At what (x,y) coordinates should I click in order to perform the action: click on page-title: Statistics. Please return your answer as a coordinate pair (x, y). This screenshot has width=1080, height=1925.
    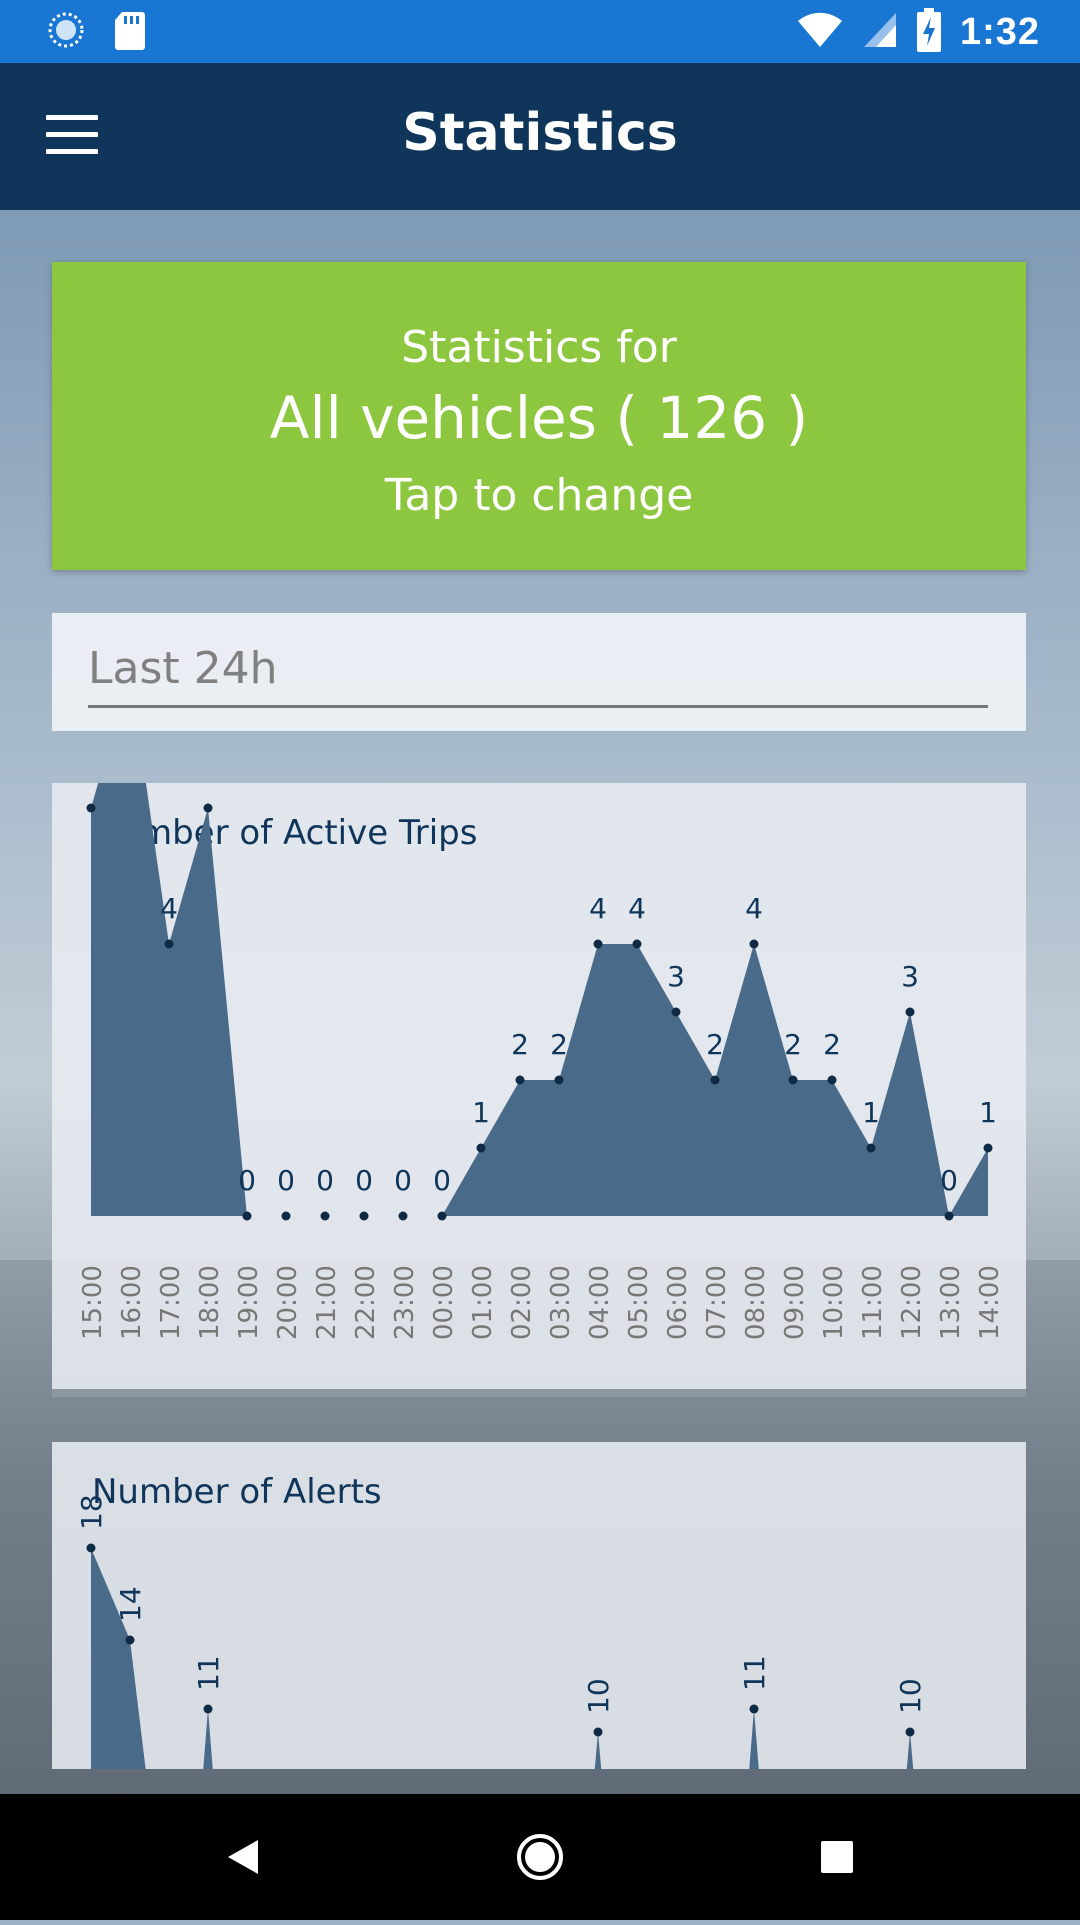
    Looking at the image, I should click on (540, 133).